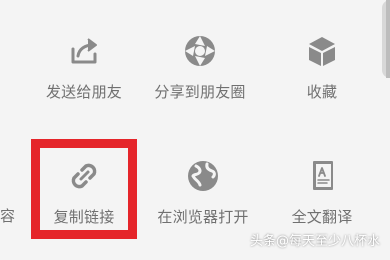 The width and height of the screenshot is (390, 260). What do you see at coordinates (84, 51) in the screenshot?
I see `send-to-friend-icon` at bounding box center [84, 51].